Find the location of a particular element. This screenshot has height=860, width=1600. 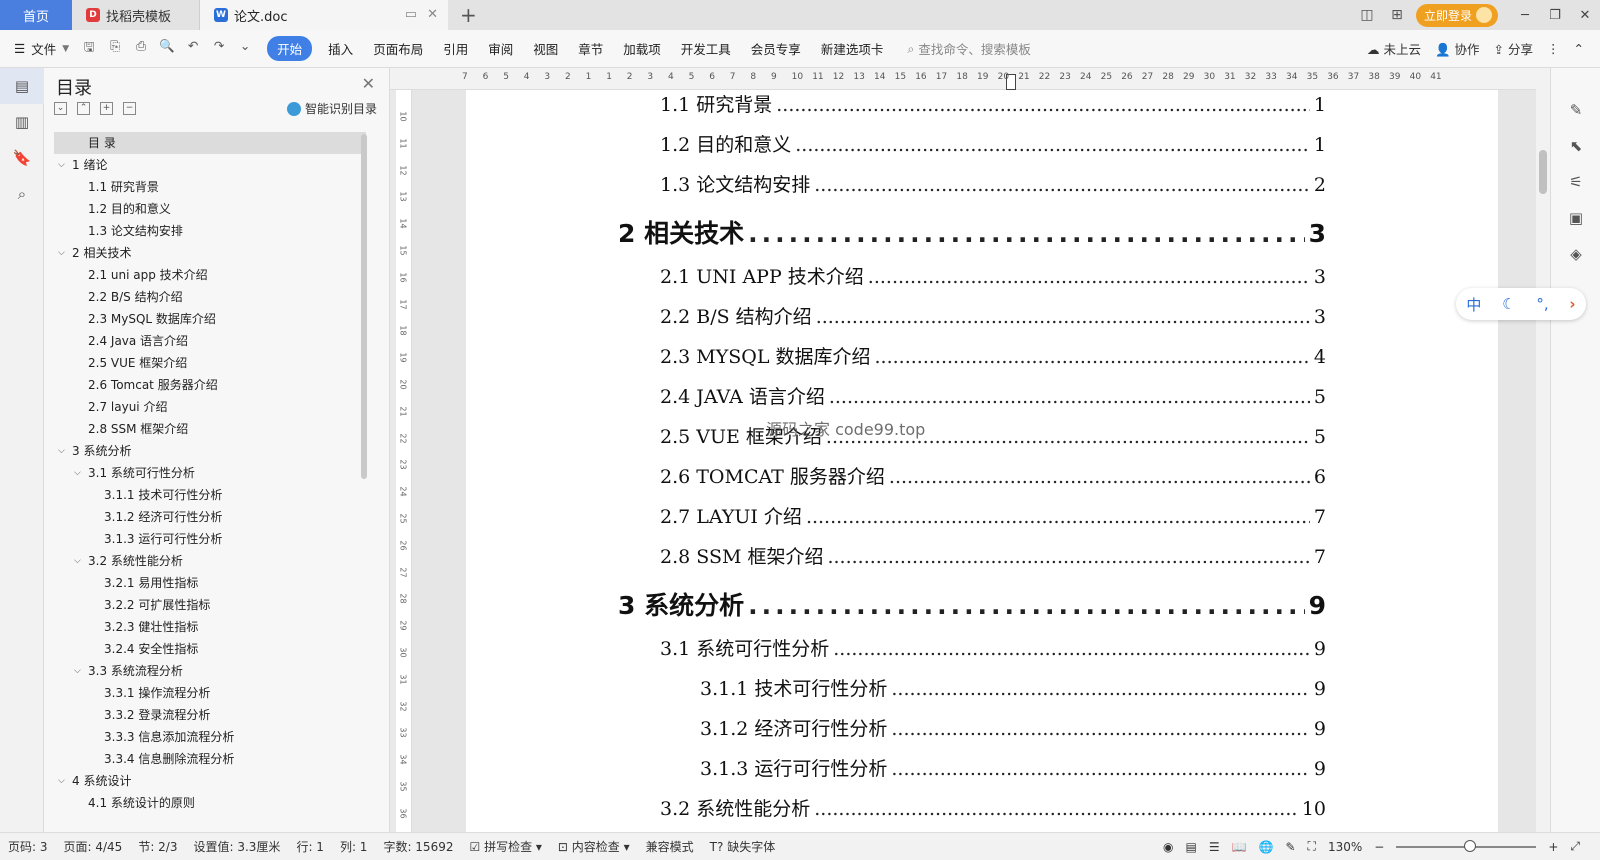

smart-toc-button: 智能识别目录 is located at coordinates (331, 108).